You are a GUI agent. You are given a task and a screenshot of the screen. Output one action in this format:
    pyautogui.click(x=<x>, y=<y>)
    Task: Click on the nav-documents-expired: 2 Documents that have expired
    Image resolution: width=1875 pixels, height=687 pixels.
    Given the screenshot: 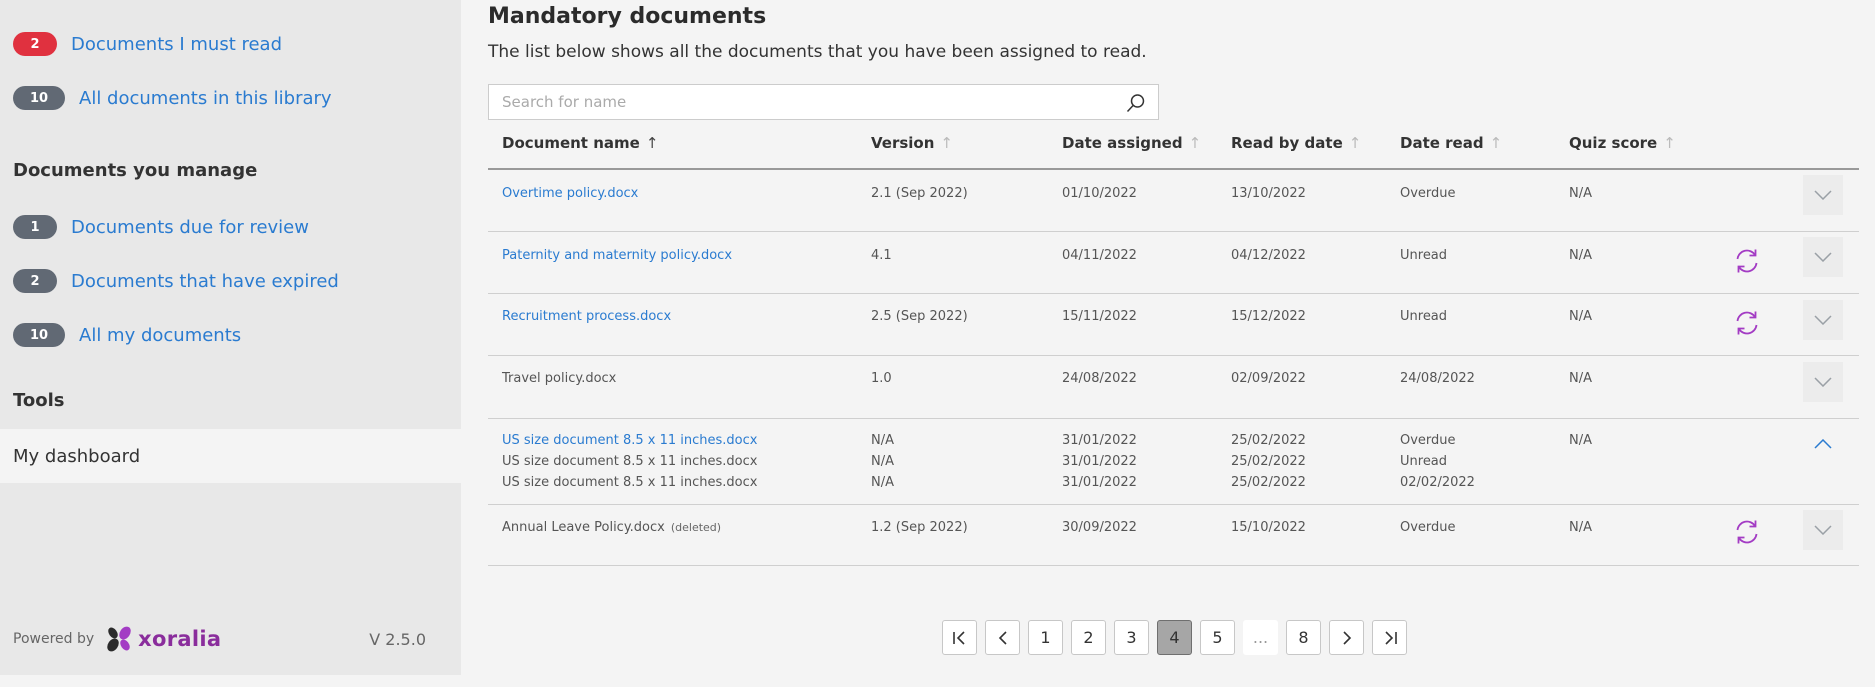 What is the action you would take?
    pyautogui.click(x=176, y=281)
    